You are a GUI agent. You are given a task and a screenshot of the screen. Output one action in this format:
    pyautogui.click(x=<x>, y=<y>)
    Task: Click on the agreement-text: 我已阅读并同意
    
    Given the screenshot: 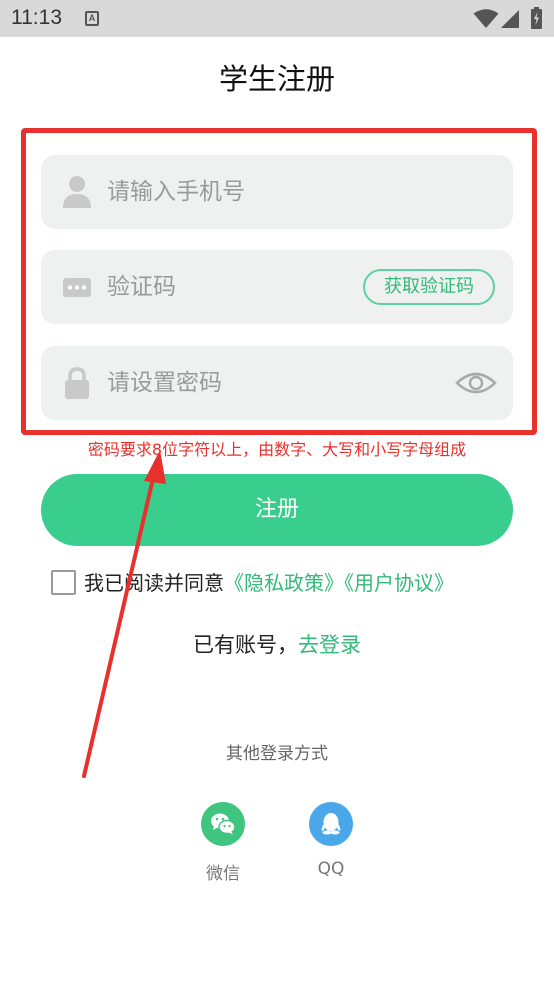 What is the action you would take?
    pyautogui.click(x=154, y=583)
    